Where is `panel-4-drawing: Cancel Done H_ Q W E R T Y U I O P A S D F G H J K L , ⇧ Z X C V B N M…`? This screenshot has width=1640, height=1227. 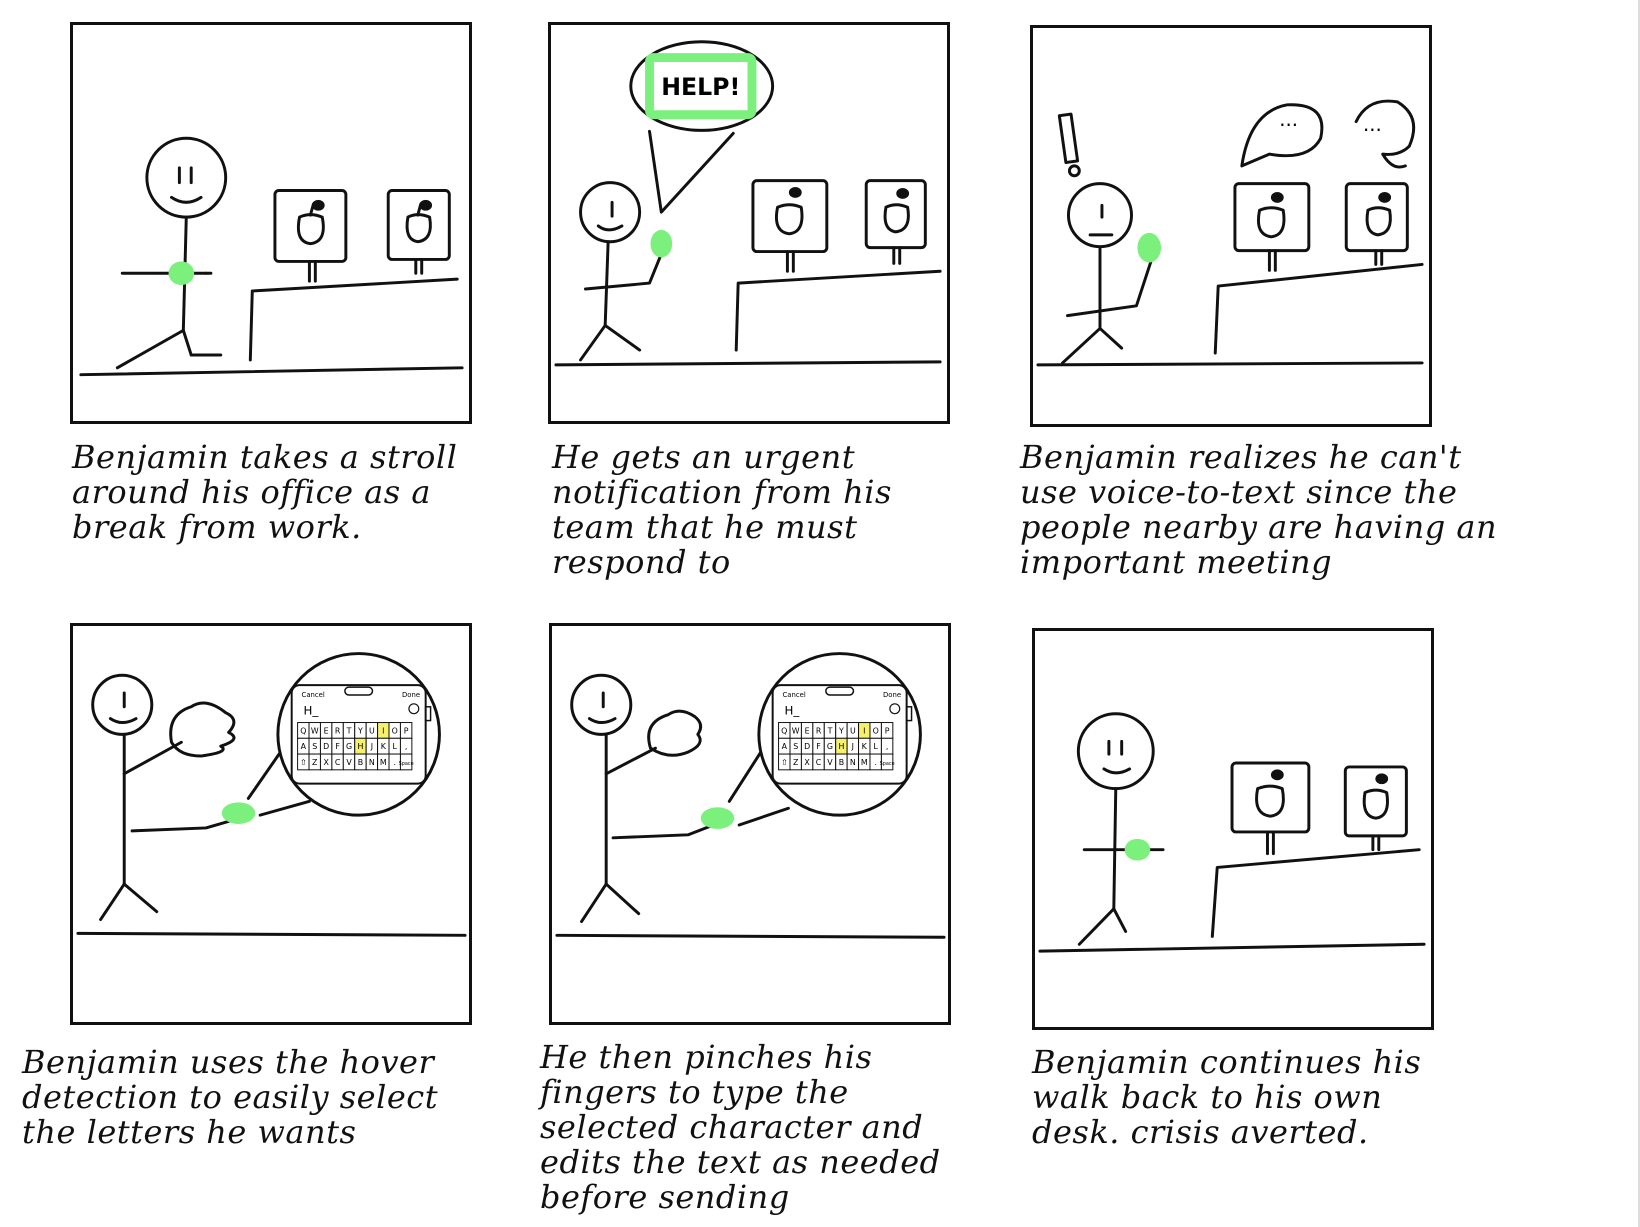
panel-4-drawing: Cancel Done H_ Q W E R T Y U I O P A S D F G H J K L , ⇧ Z X C V B N M… is located at coordinates (271, 794).